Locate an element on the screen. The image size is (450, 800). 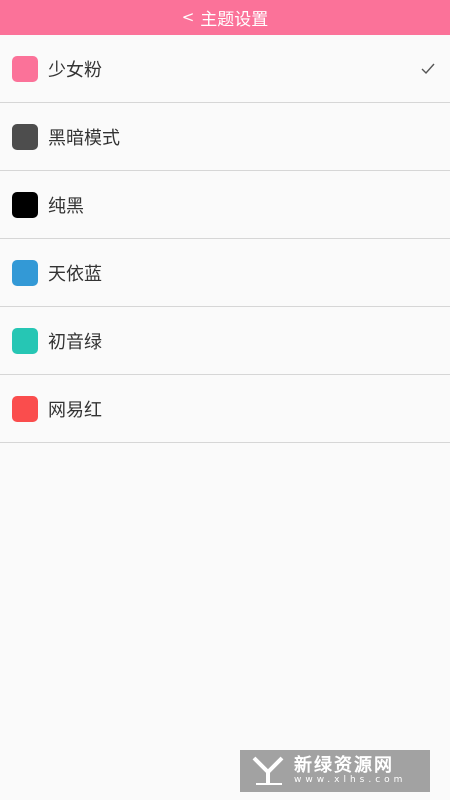
theme-label: 天依蓝 is located at coordinates (75, 274).